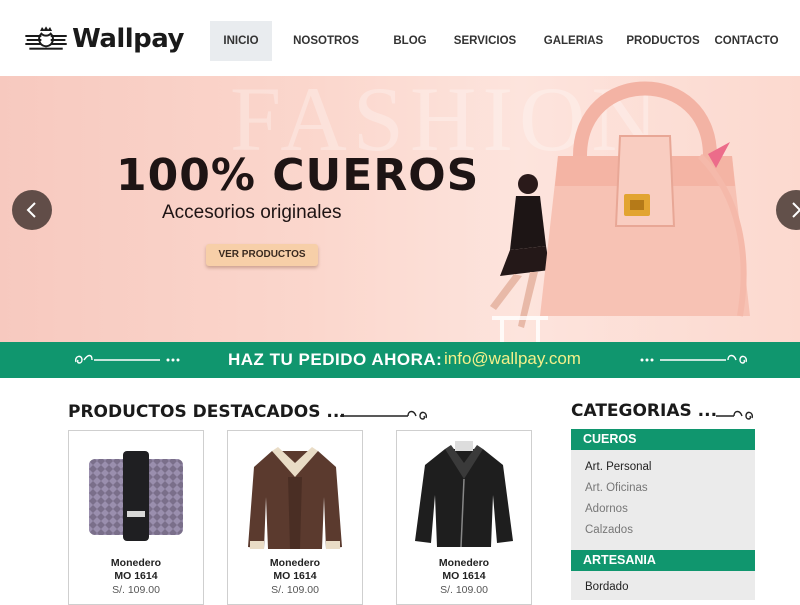 This screenshot has height=605, width=800. What do you see at coordinates (788, 210) in the screenshot?
I see `slider-next-button` at bounding box center [788, 210].